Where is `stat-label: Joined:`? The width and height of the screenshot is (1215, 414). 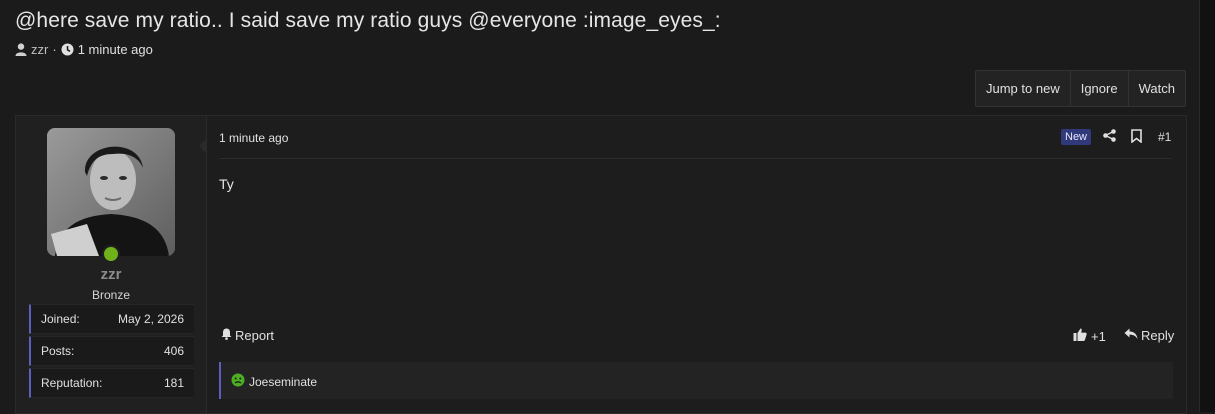 stat-label: Joined: is located at coordinates (60, 319).